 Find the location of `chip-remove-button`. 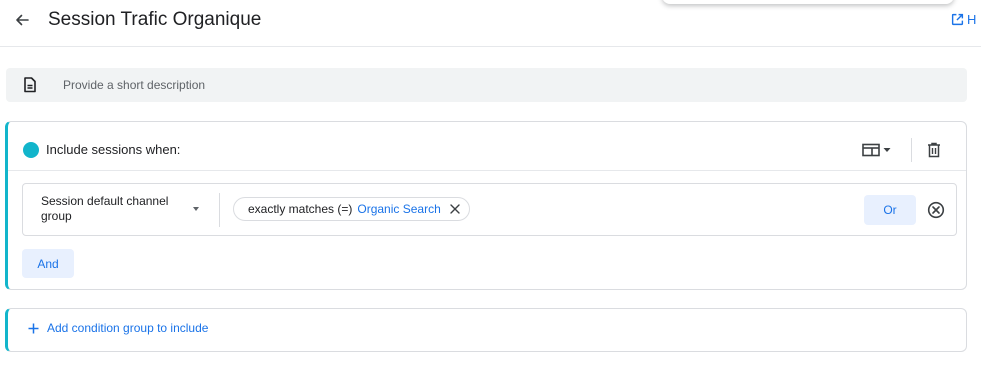

chip-remove-button is located at coordinates (455, 209).